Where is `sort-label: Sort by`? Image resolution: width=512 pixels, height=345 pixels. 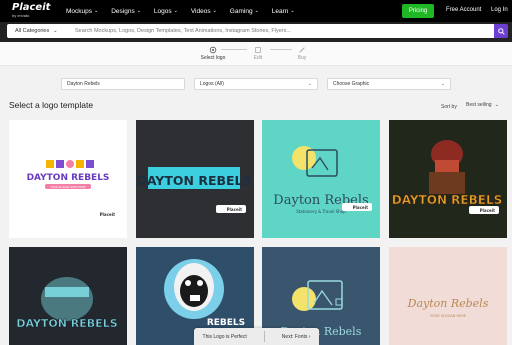
sort-label: Sort by is located at coordinates (449, 107).